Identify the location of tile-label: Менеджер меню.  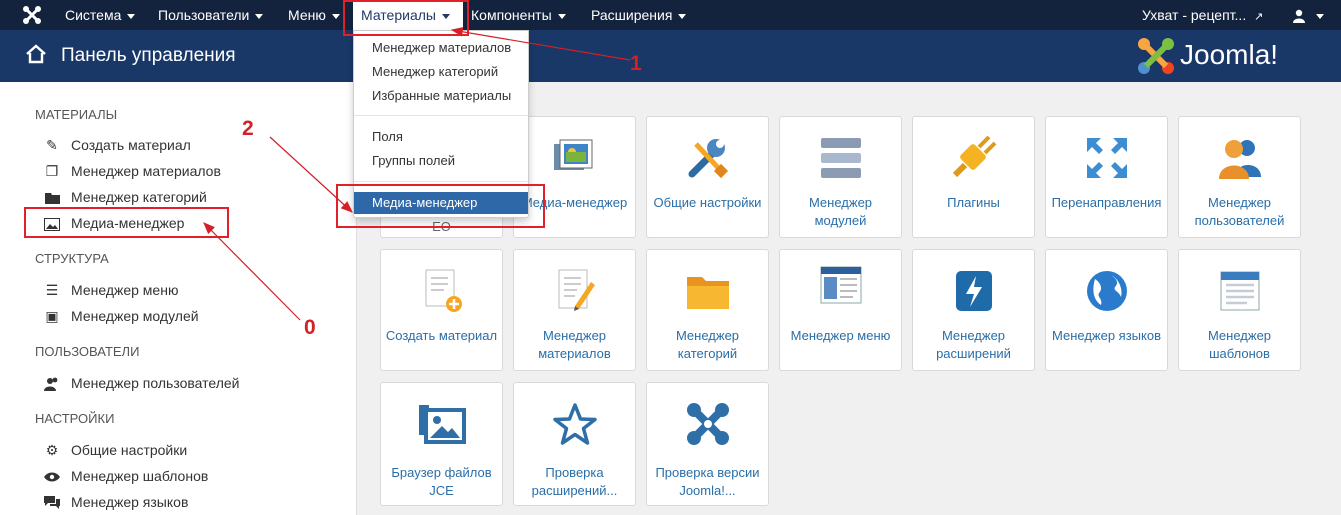
(840, 335).